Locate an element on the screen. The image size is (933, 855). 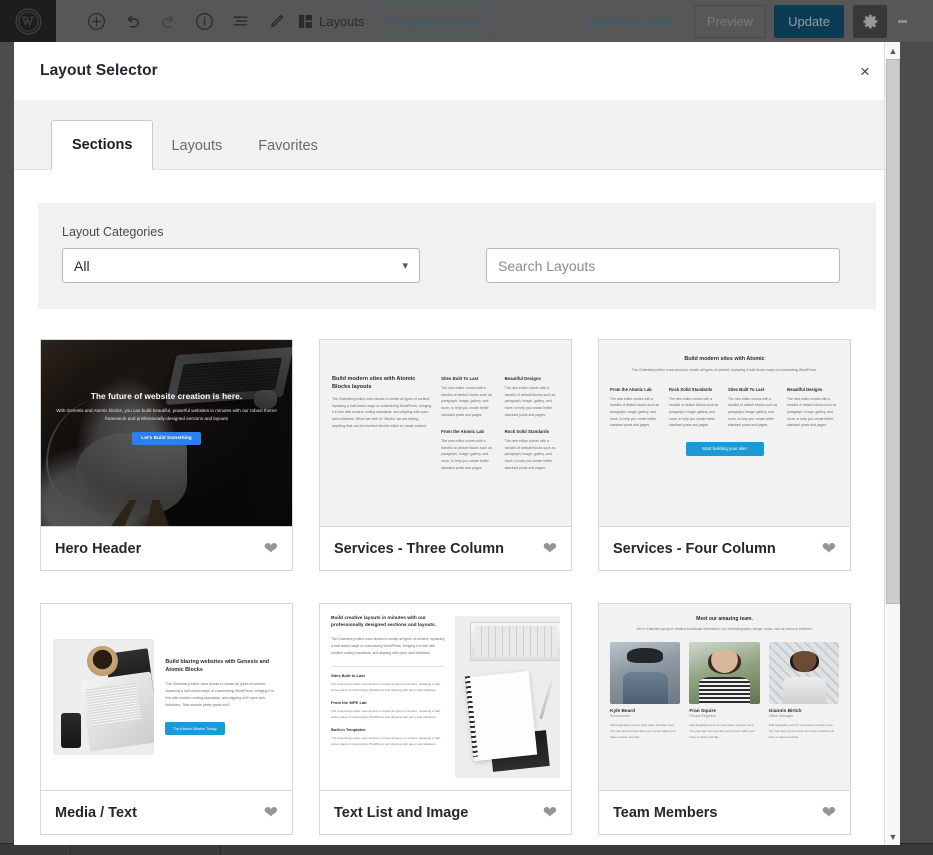
tab-layouts: Layouts is located at coordinates (196, 146).